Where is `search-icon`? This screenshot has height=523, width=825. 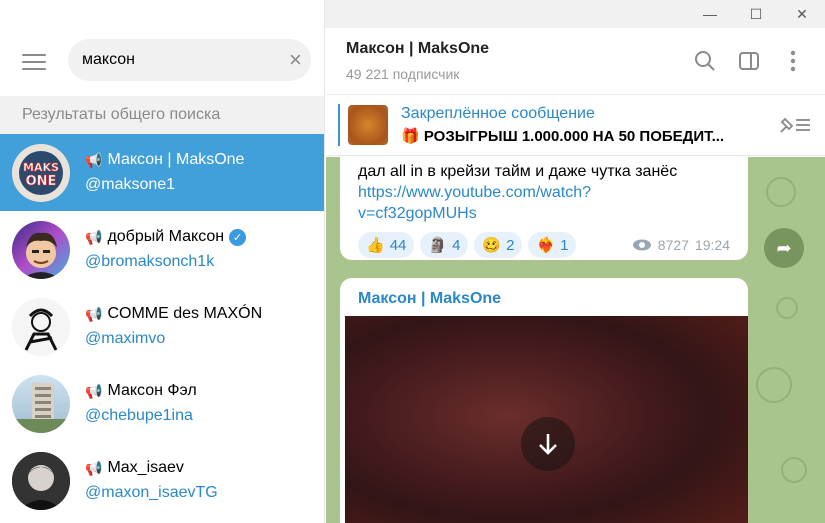
search-icon is located at coordinates (705, 61).